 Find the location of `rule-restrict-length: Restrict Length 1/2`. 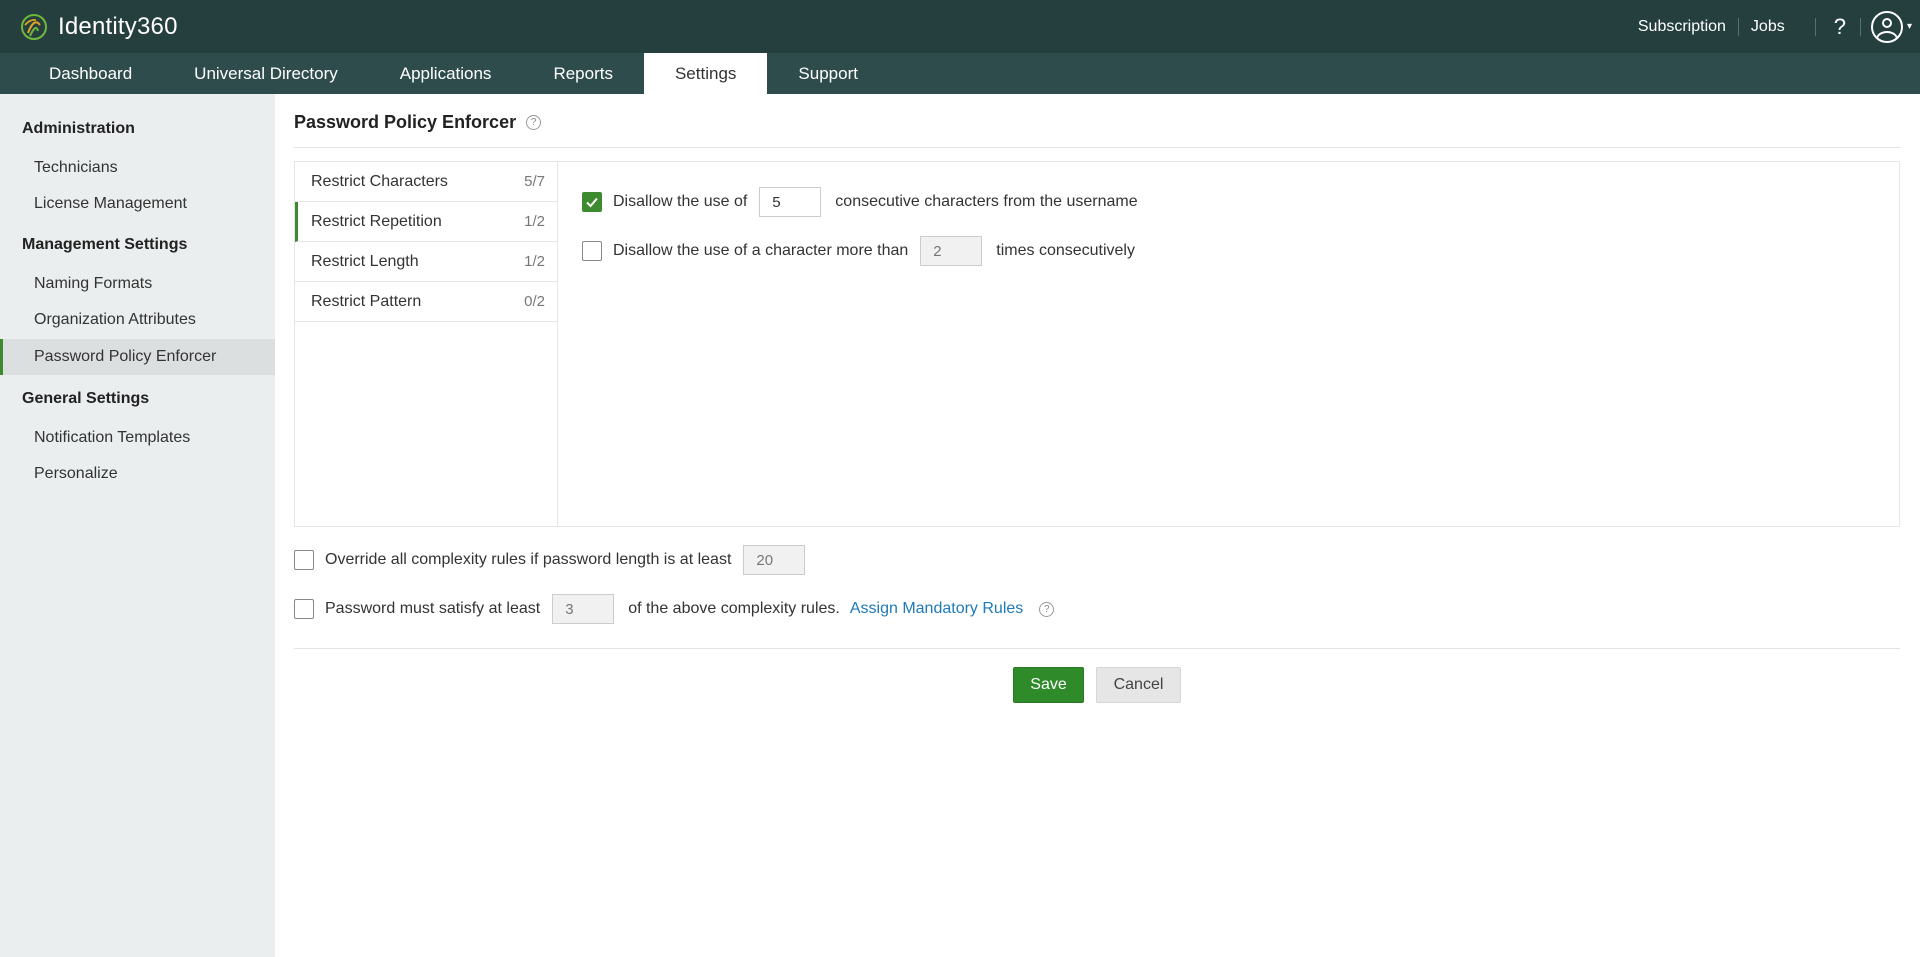

rule-restrict-length: Restrict Length 1/2 is located at coordinates (426, 262).